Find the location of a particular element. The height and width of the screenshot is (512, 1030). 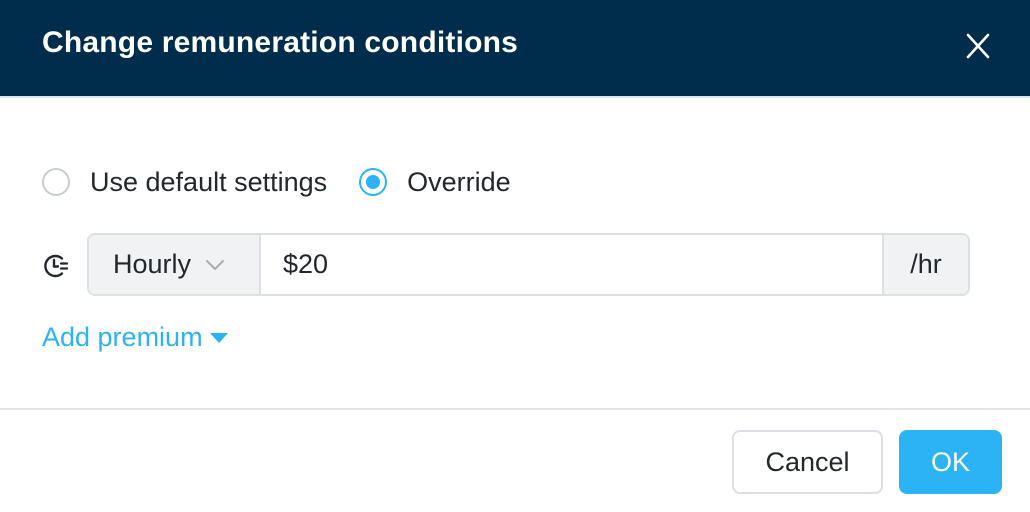

add-premium-link: Add premium is located at coordinates (135, 337).